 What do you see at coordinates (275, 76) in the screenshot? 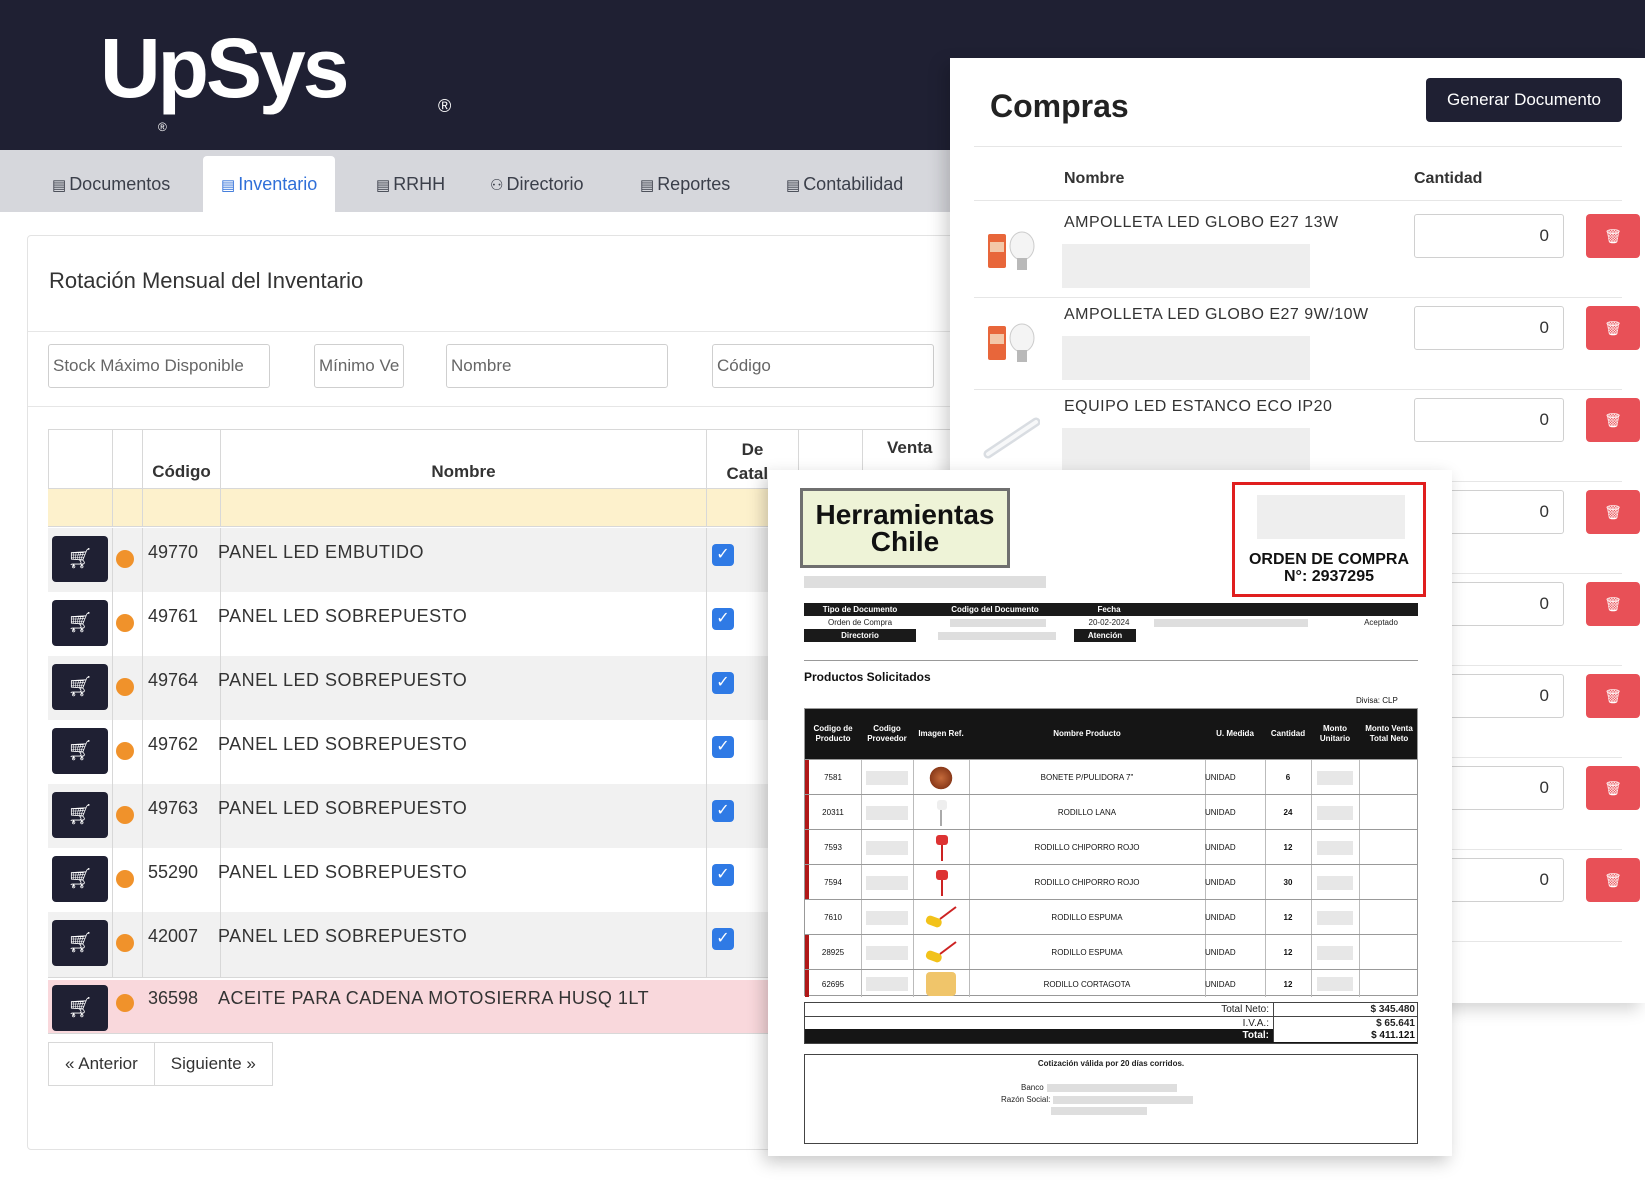
I see `upsys-logo: UpSys ® ®` at bounding box center [275, 76].